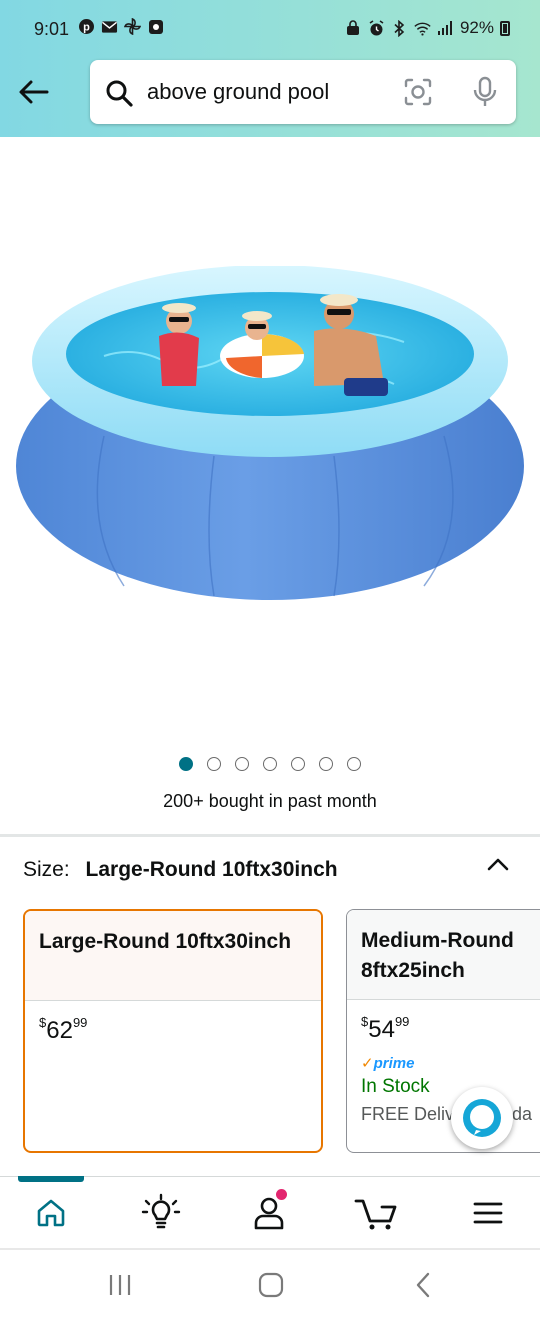  I want to click on status-bar: 9:01 p 92%, so click(270, 29).